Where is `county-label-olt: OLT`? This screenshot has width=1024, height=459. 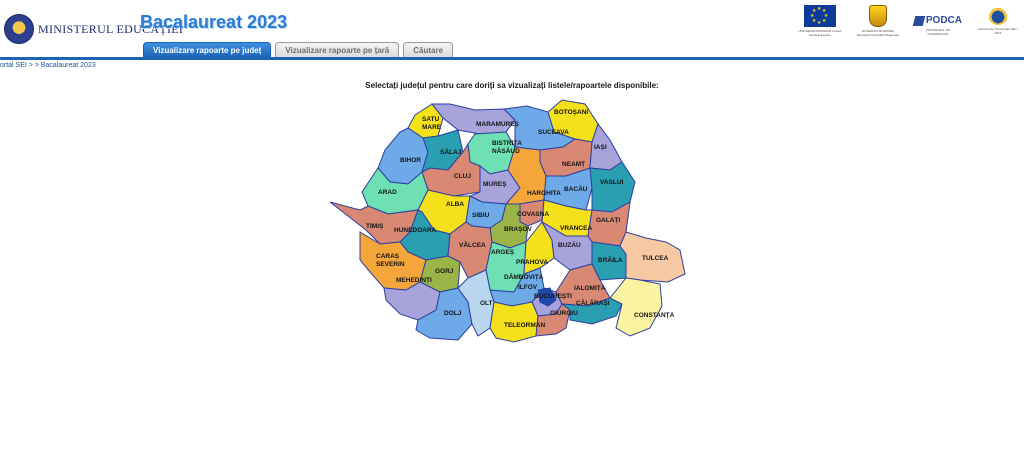 county-label-olt: OLT is located at coordinates (486, 303).